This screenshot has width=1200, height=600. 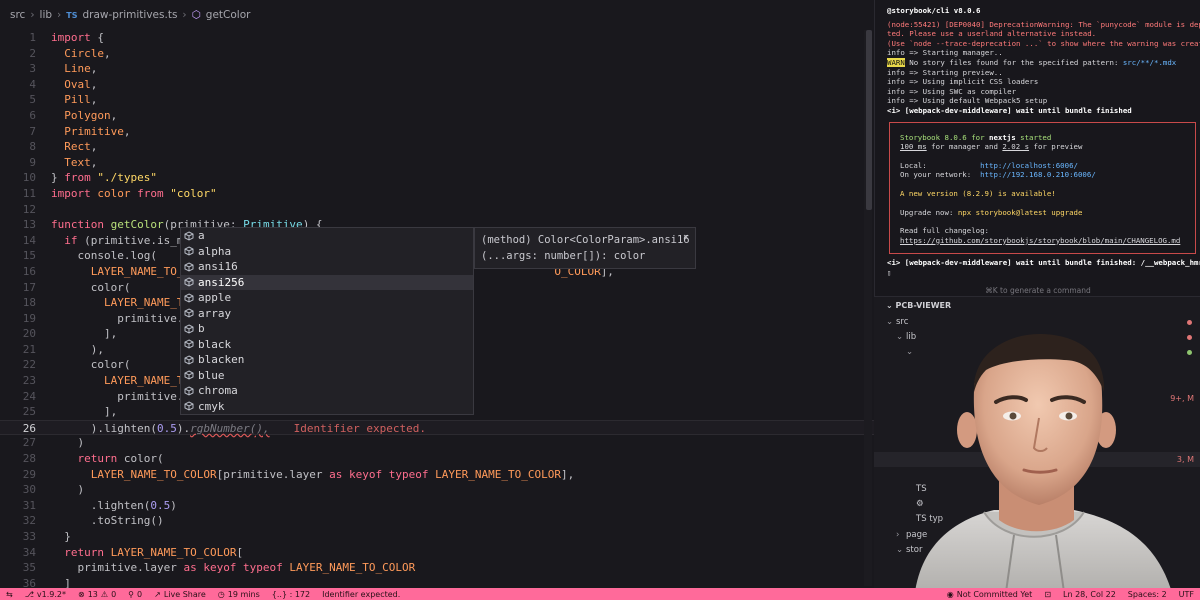 I want to click on line-number: 19, so click(x=18, y=319).